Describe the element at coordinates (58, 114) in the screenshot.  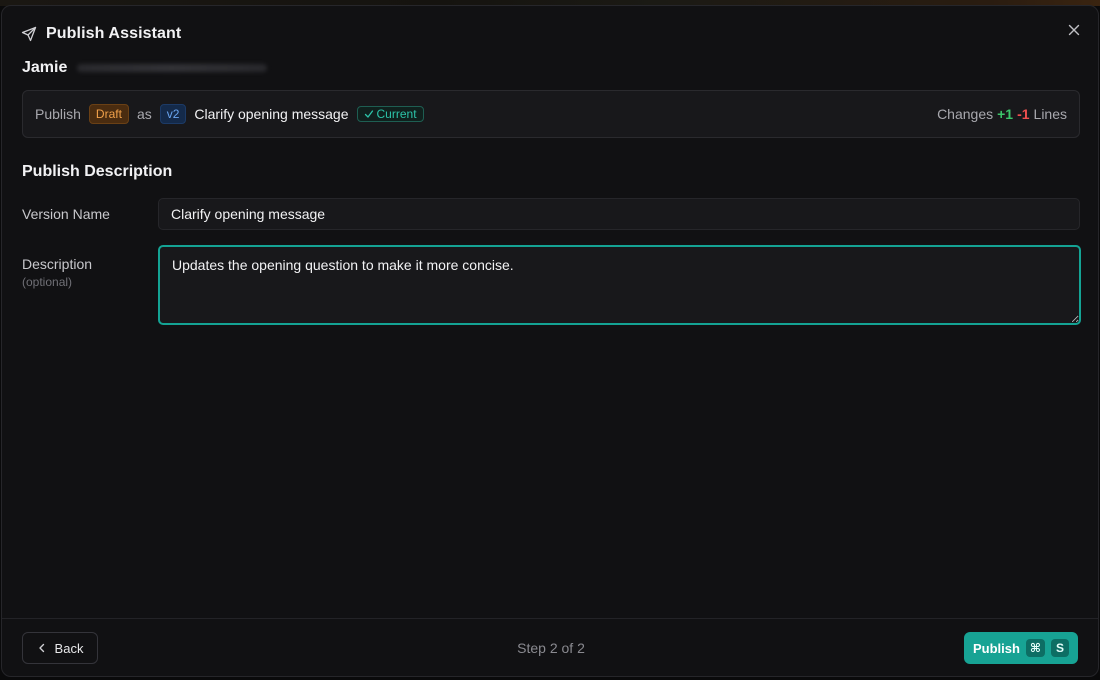
I see `publish-summary-label: Publish` at that location.